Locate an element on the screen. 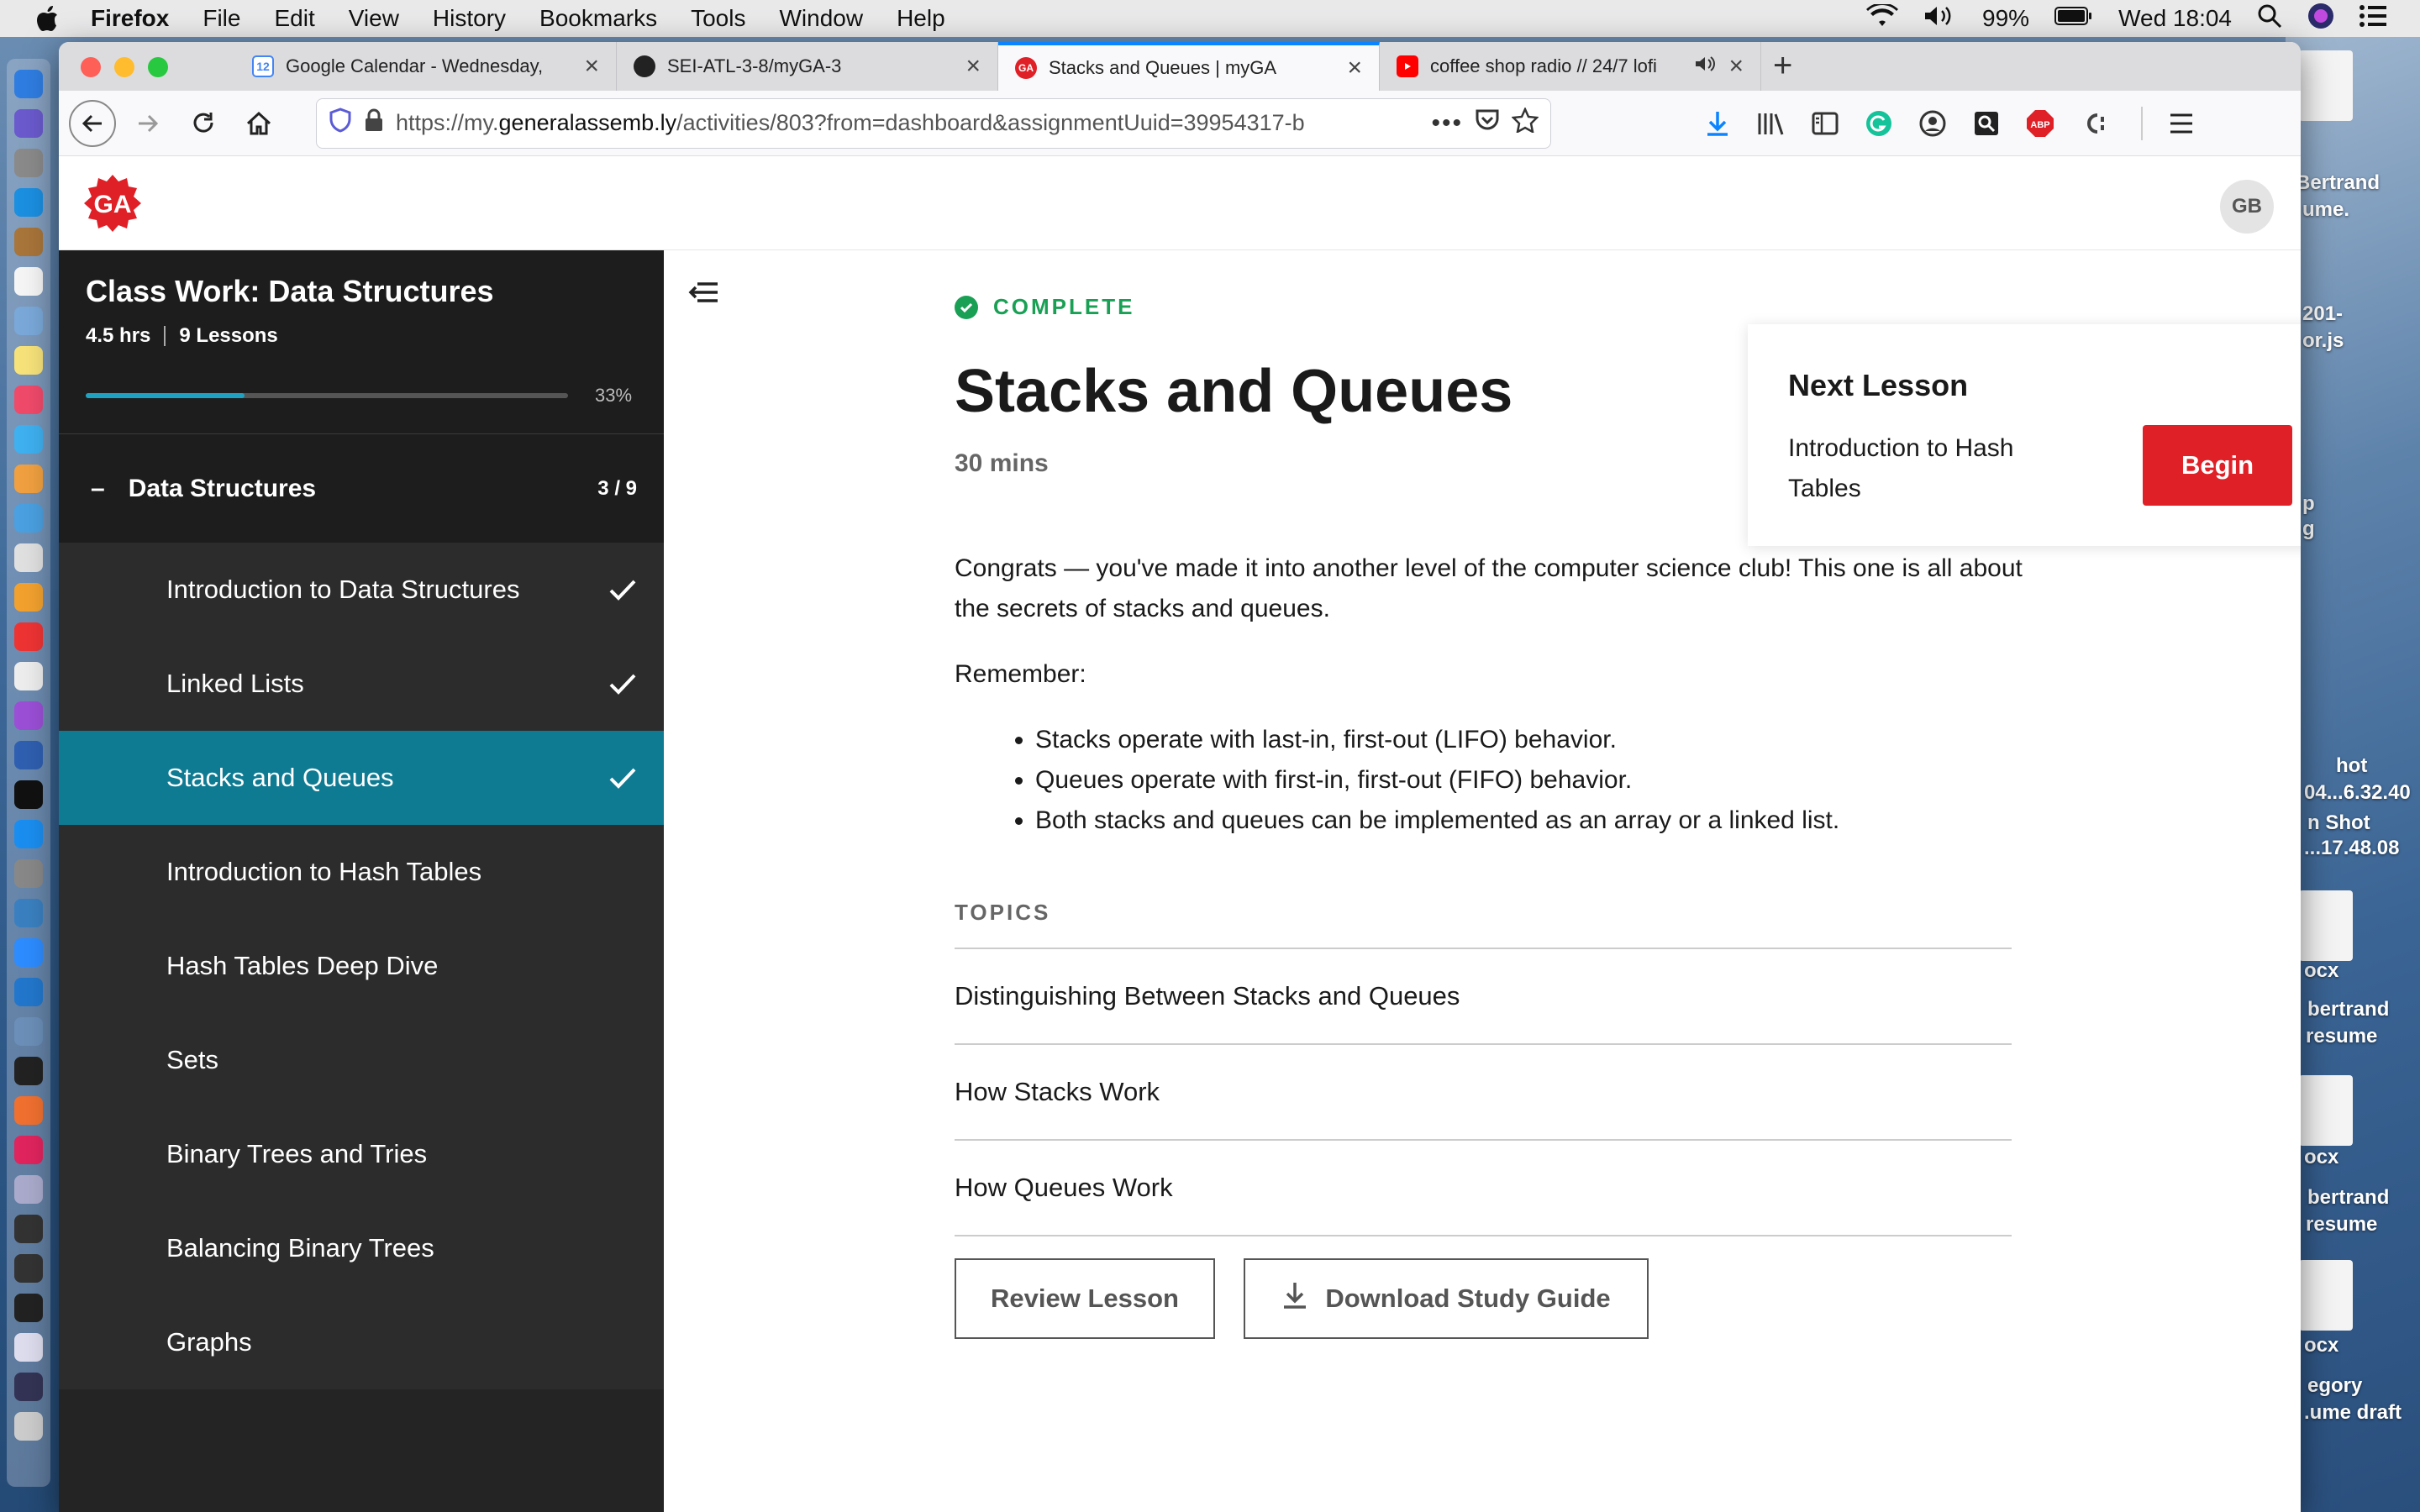  photos-icon is located at coordinates (28, 597).